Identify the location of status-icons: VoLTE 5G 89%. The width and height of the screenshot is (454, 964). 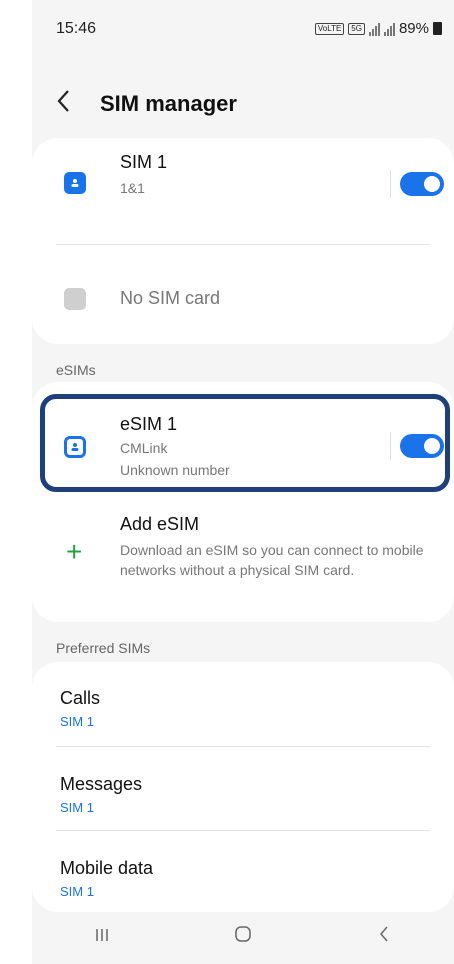
(378, 28).